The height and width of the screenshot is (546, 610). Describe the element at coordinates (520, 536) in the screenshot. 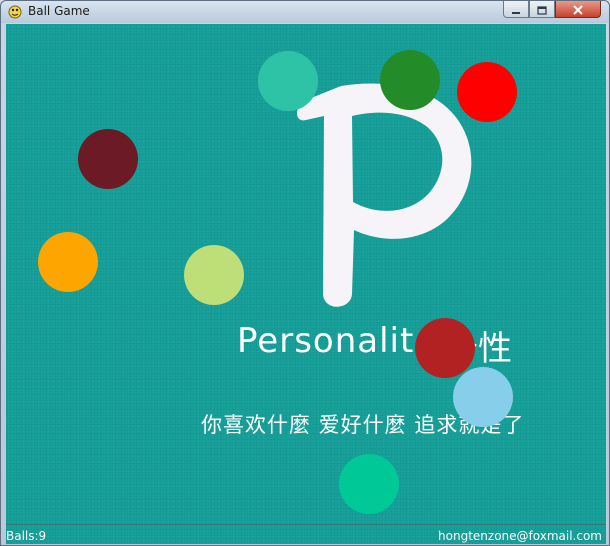

I see `author-email: hongtenzone@foxmail.com` at that location.